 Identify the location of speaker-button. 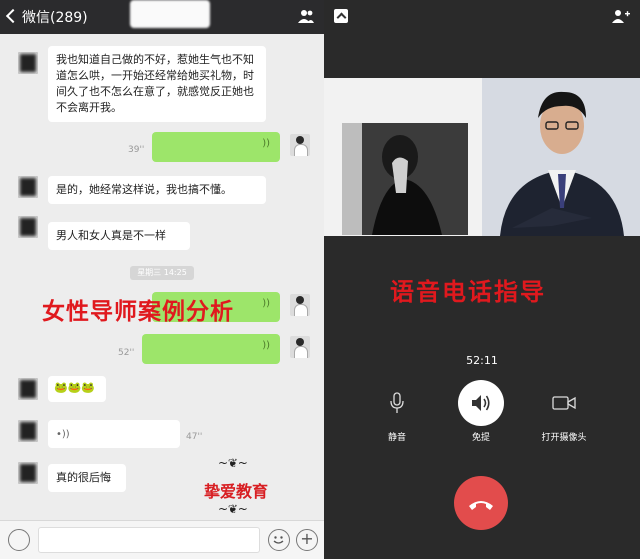
(481, 403).